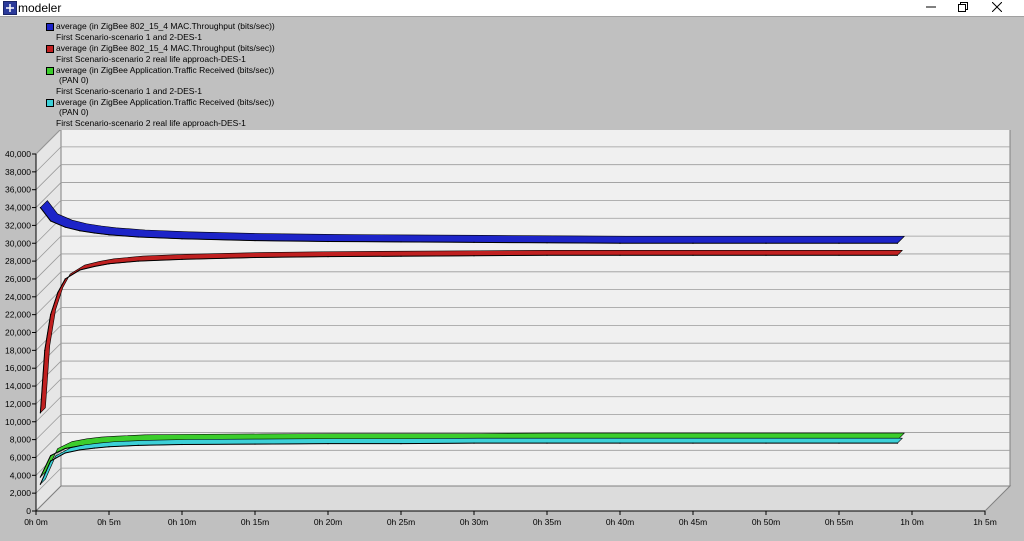  I want to click on y-tick-label: 40,000, so click(18, 154).